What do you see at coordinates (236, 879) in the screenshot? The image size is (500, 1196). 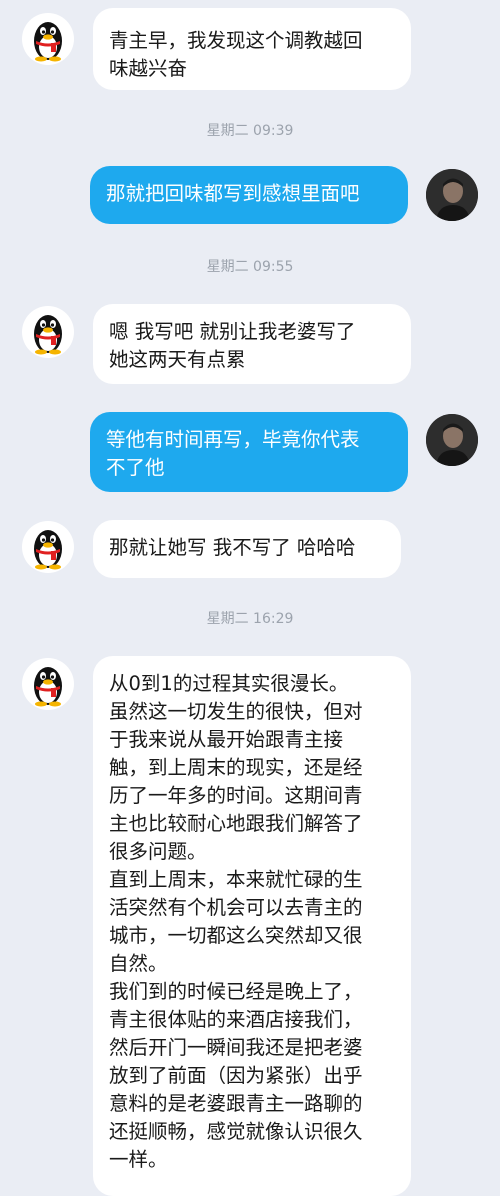 I see `message-line: 直到上周末，本来就忙碌的生` at bounding box center [236, 879].